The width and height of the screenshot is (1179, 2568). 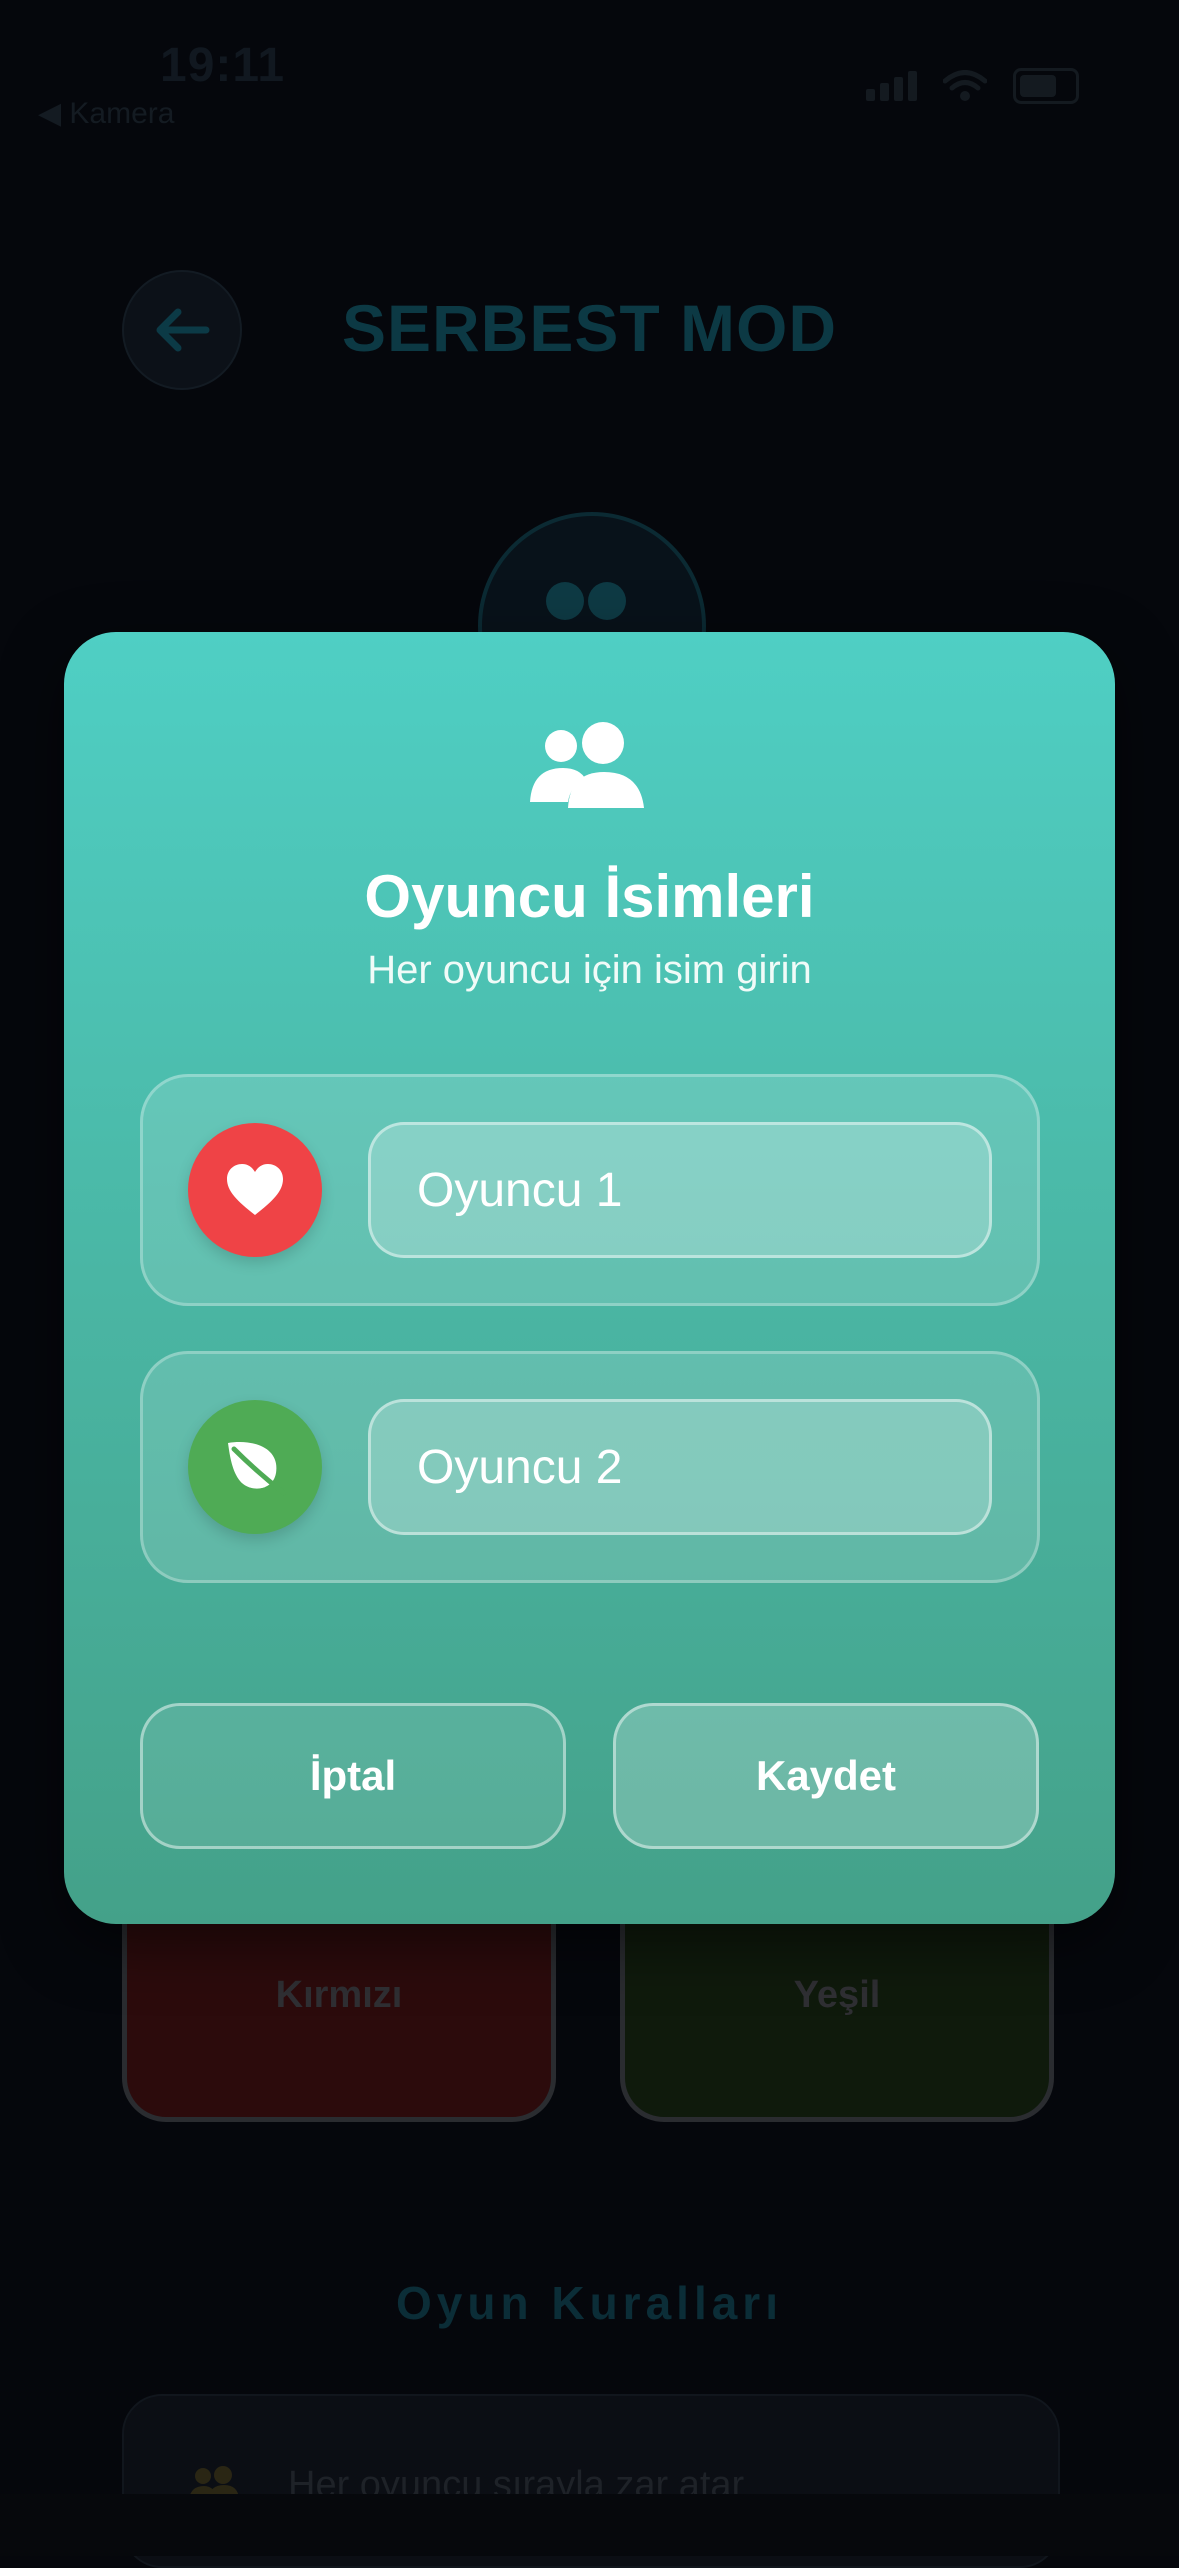 I want to click on heart-icon, so click(x=255, y=1189).